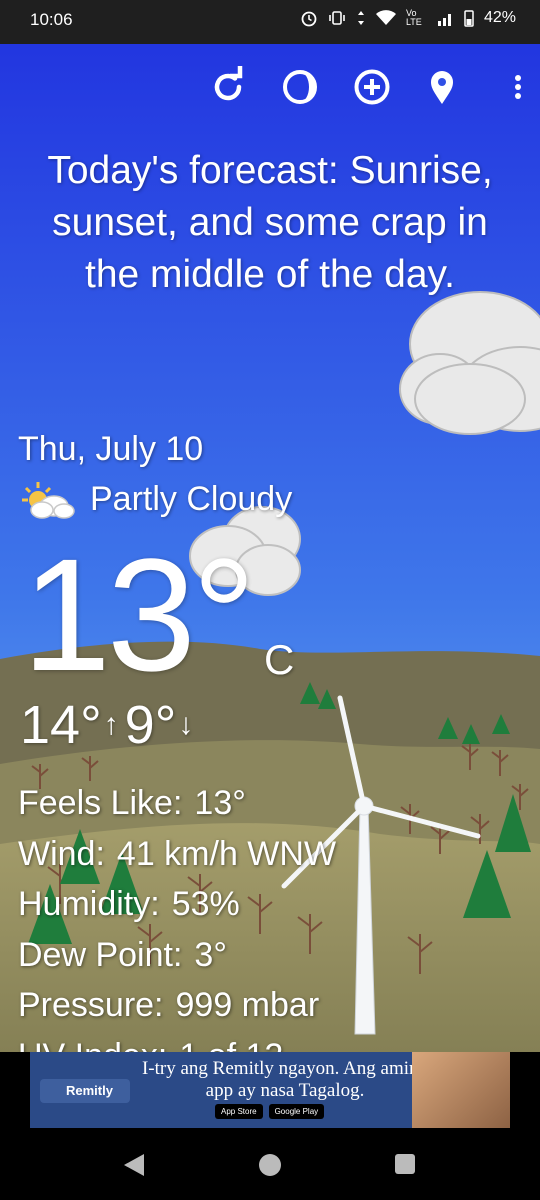 Image resolution: width=540 pixels, height=1200 pixels. I want to click on home-button, so click(270, 1165).